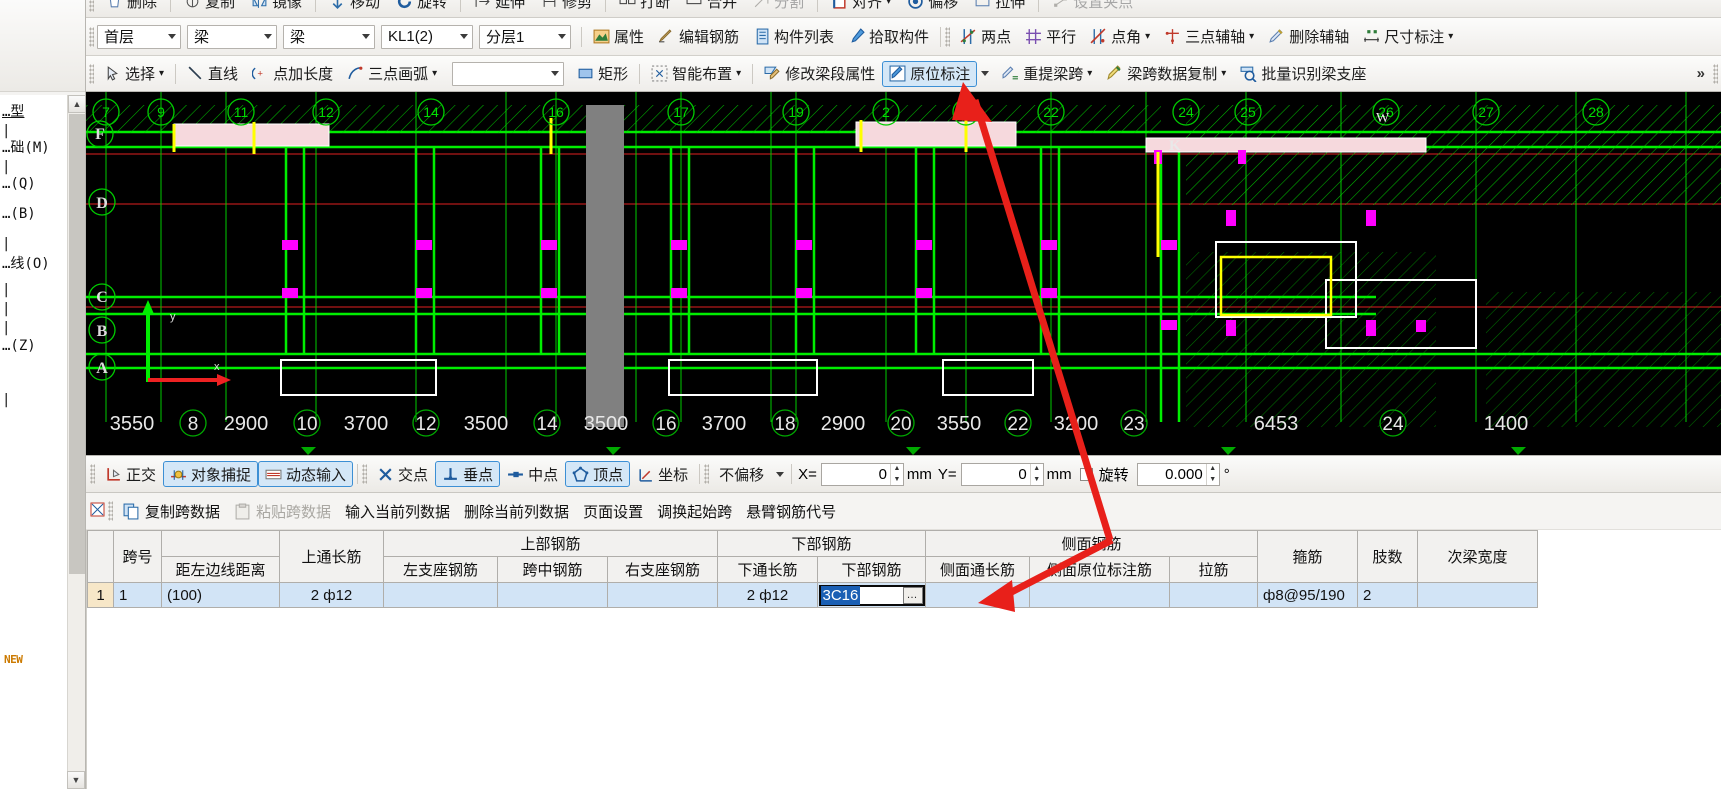 Image resolution: width=1721 pixels, height=789 pixels. What do you see at coordinates (932, 7) in the screenshot?
I see `offset-button: 偏移` at bounding box center [932, 7].